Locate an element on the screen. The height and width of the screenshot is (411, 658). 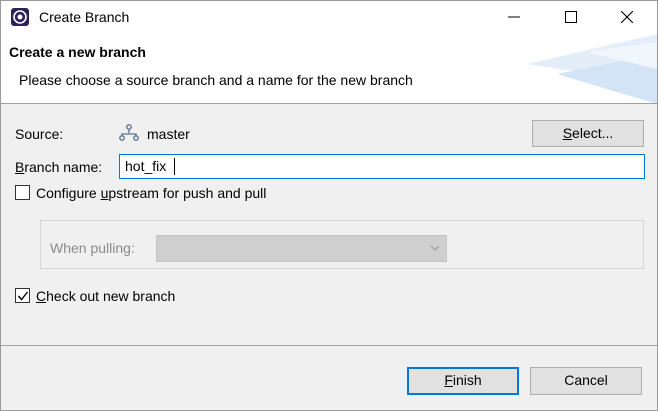
window-title: Create Branch is located at coordinates (84, 17).